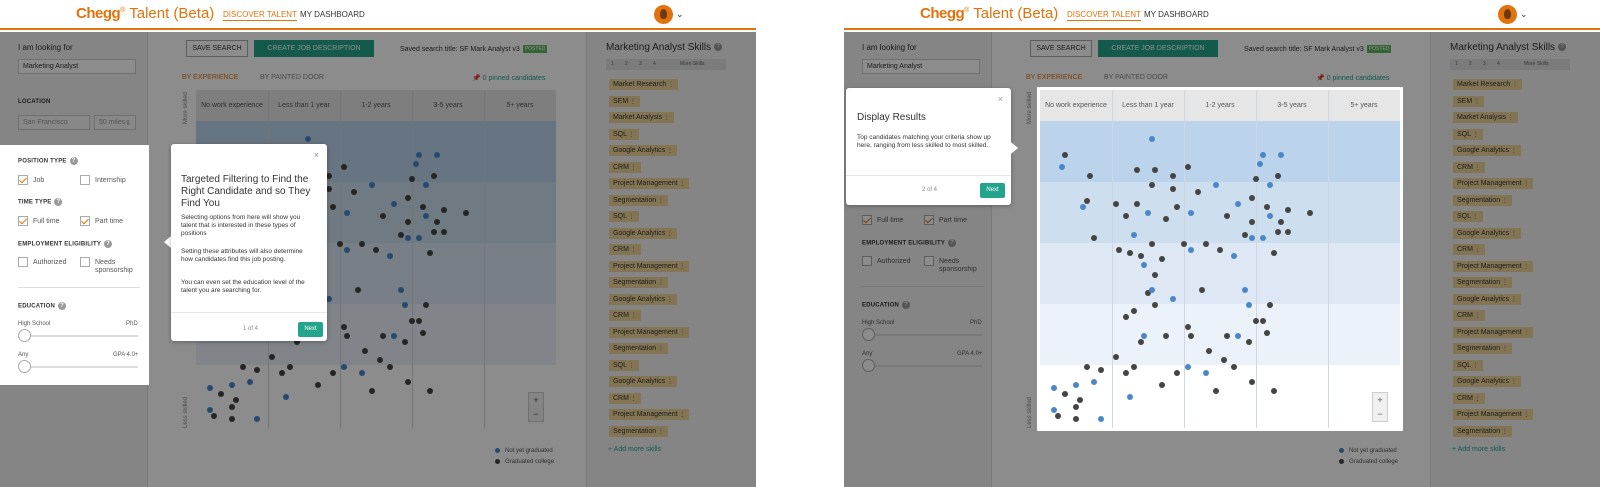 Image resolution: width=1600 pixels, height=487 pixels. What do you see at coordinates (85, 262) in the screenshot?
I see `needs-sponsorship-checkbox` at bounding box center [85, 262].